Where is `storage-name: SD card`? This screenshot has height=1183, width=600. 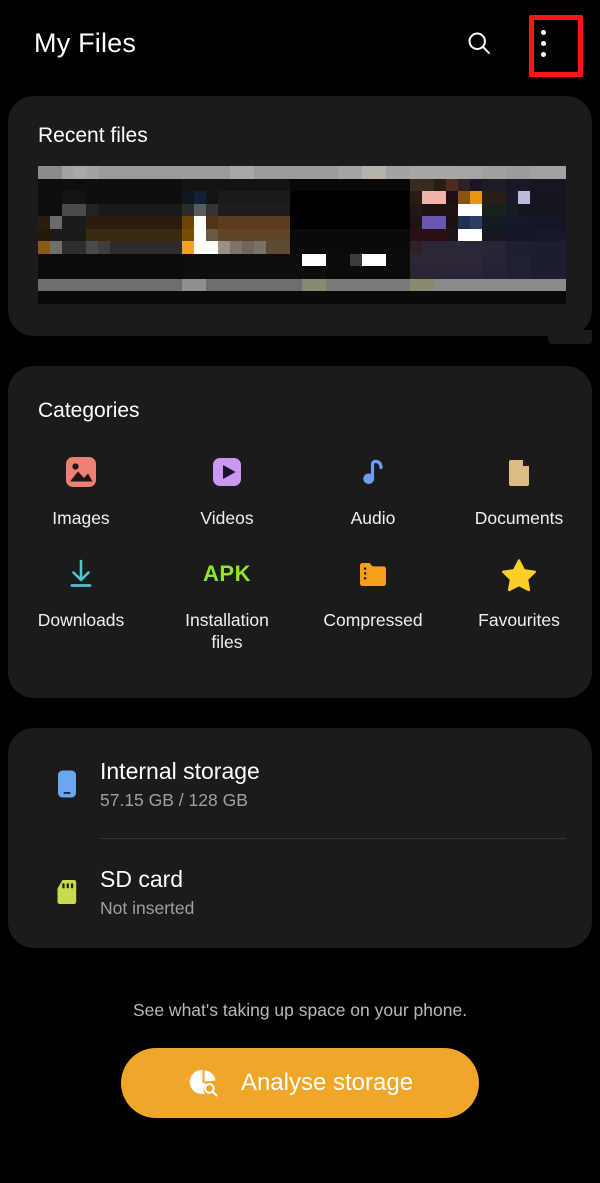
storage-name: SD card is located at coordinates (142, 878).